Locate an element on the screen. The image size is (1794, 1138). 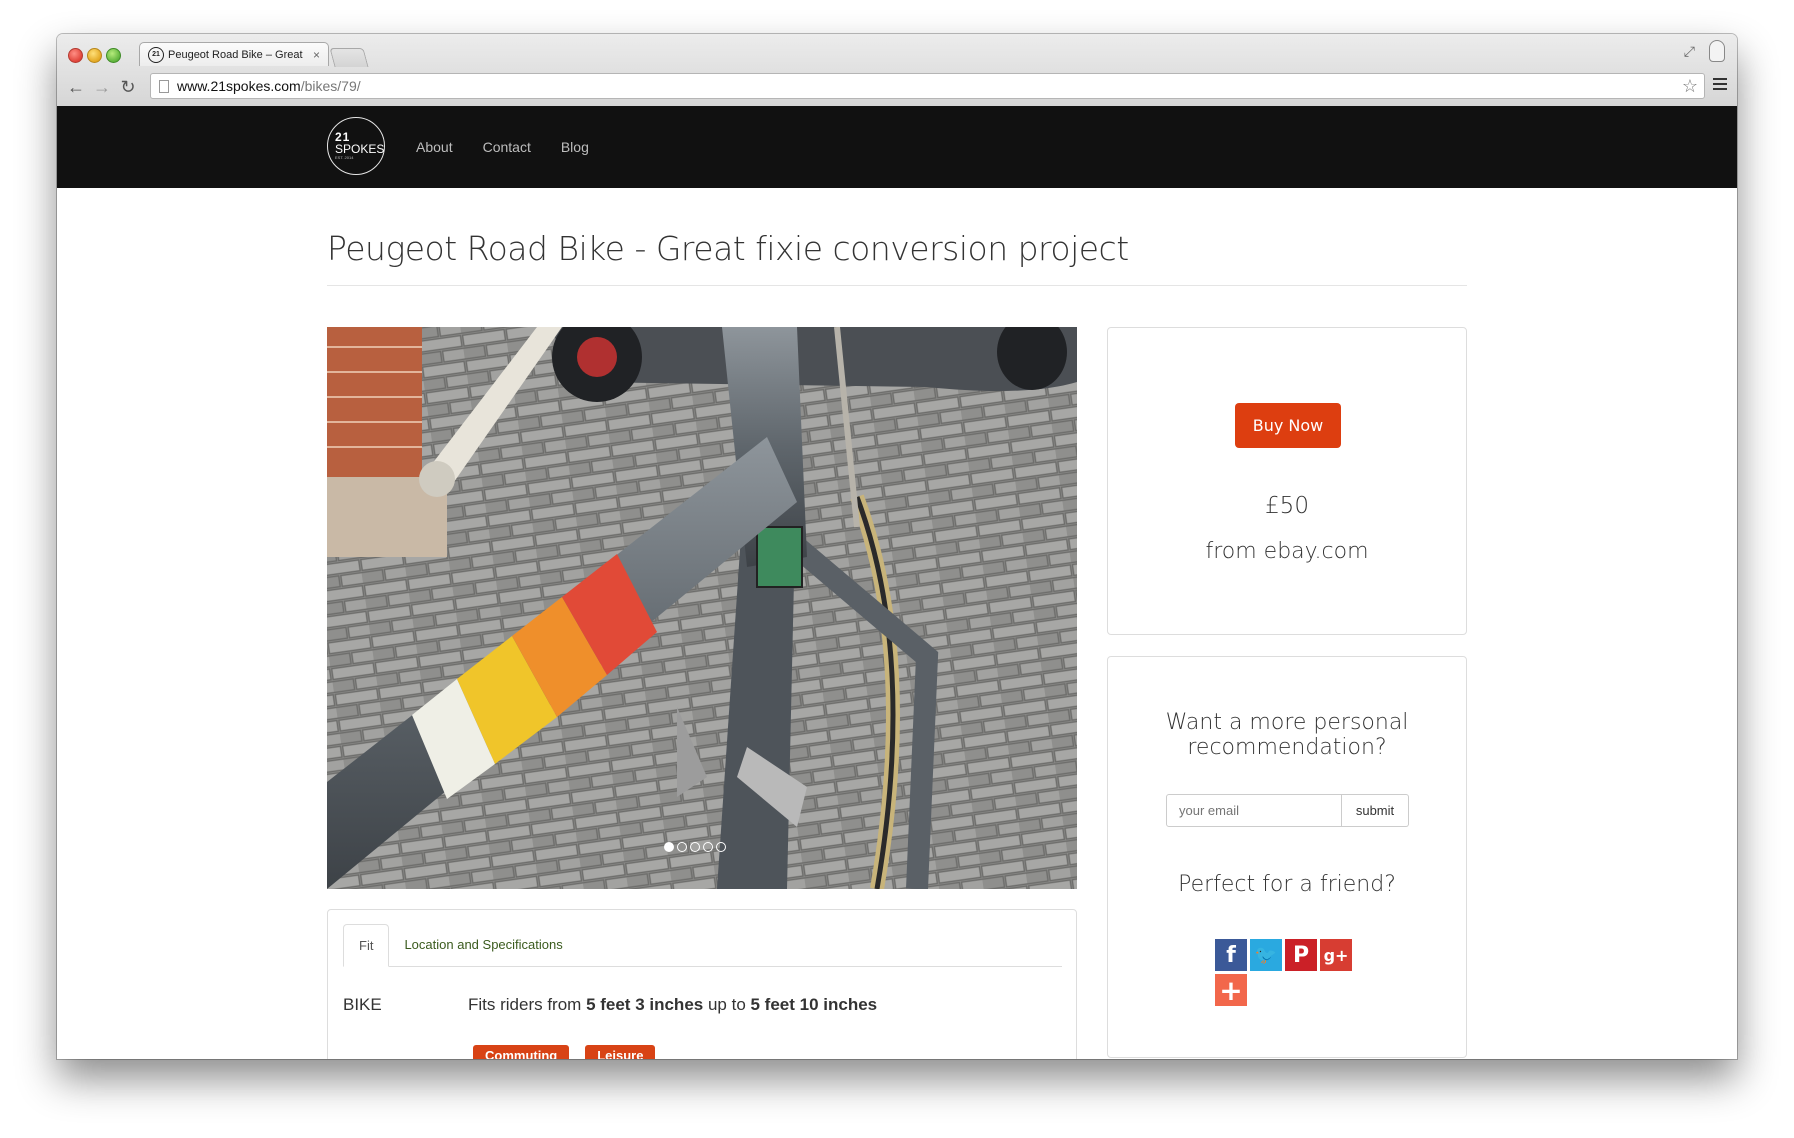
twitter-icon: 🐦 is located at coordinates (1266, 955).